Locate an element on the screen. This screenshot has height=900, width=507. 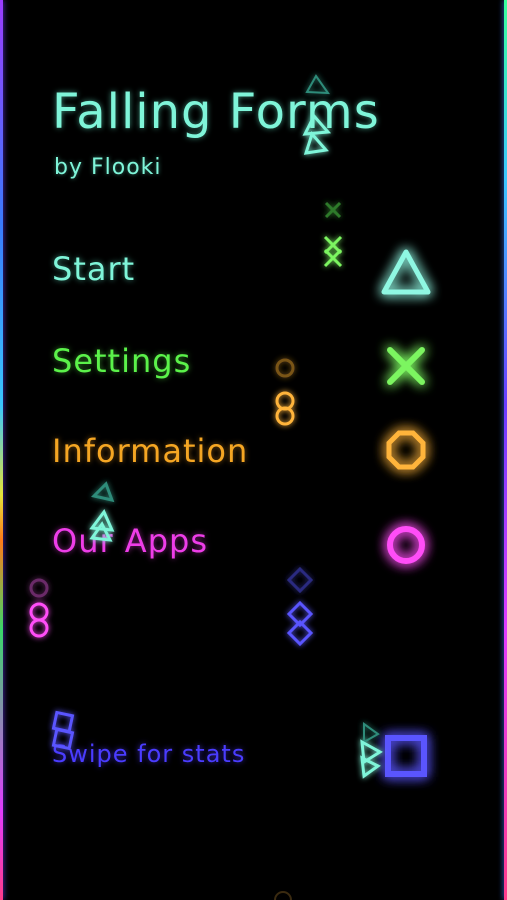
triangle-icon is located at coordinates (406, 272).